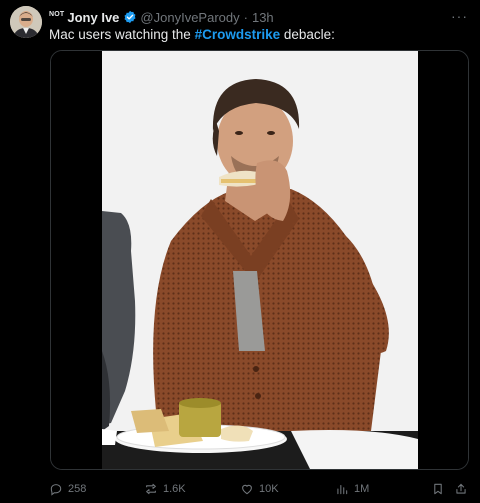  Describe the element at coordinates (130, 17) in the screenshot. I see `verified-badge-icon` at that location.